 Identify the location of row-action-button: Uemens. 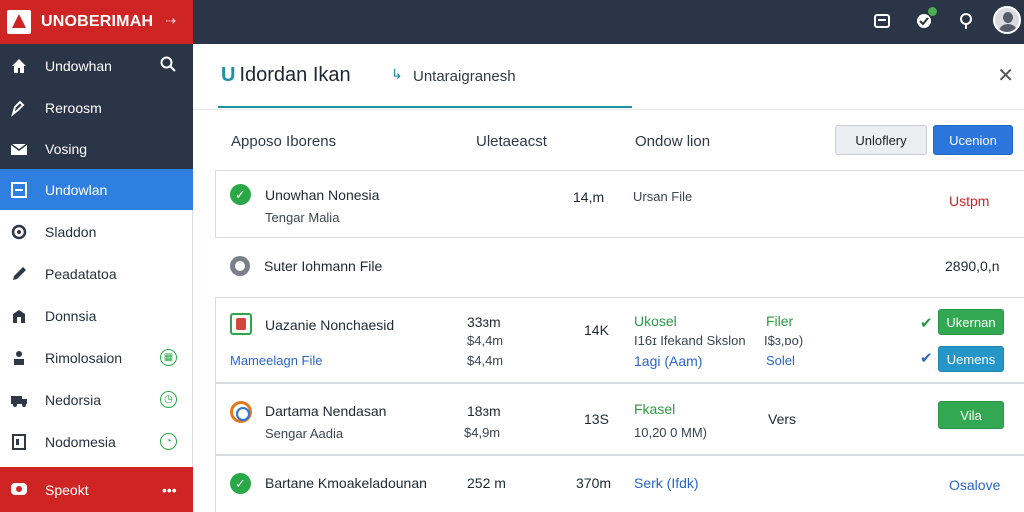
(971, 359).